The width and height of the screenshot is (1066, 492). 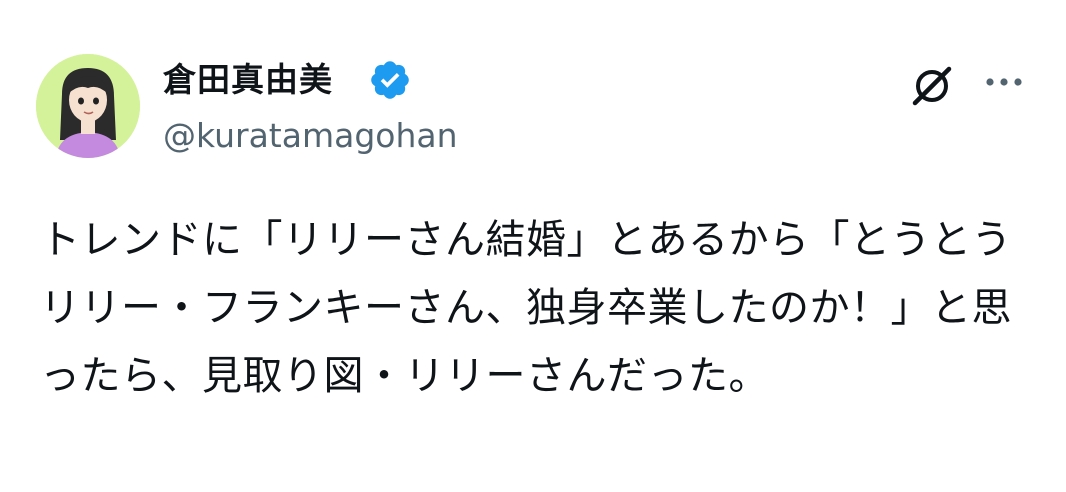 I want to click on avatar-illustration, so click(x=88, y=106).